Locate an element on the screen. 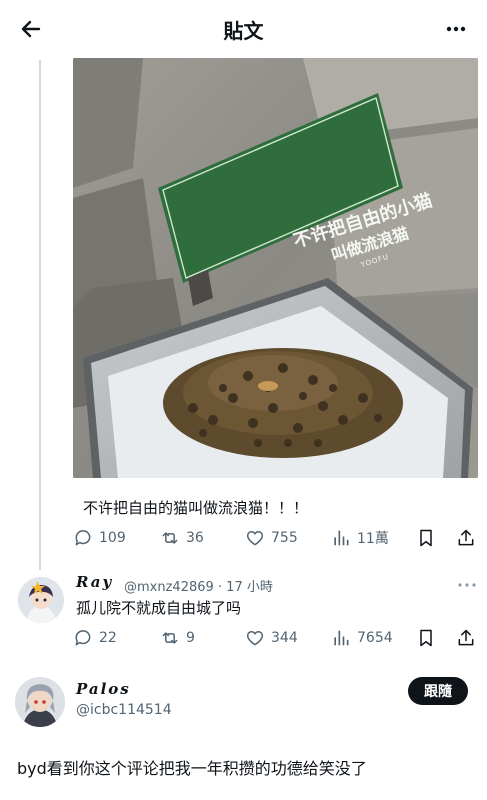  post-text: 不许把自由的猫叫做流浪猫！！！ is located at coordinates (196, 508).